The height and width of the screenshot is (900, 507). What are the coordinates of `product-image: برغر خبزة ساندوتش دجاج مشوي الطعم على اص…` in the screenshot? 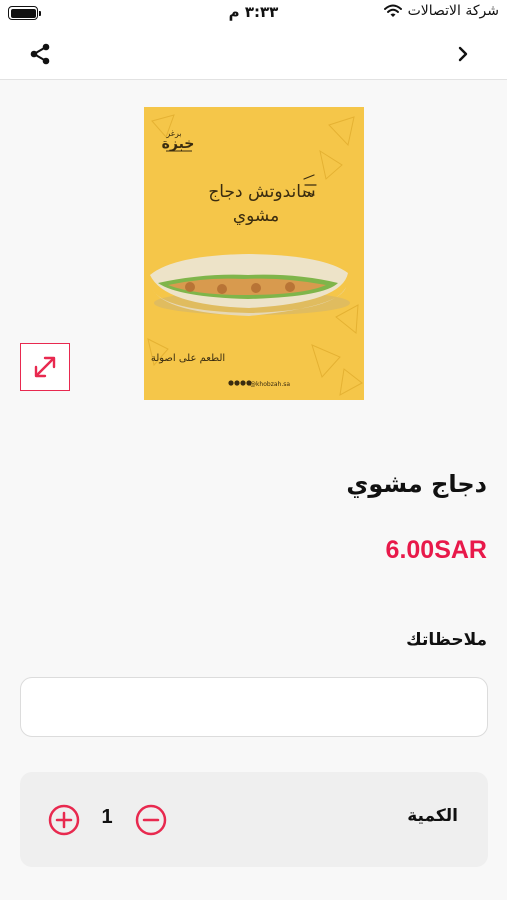 It's located at (254, 253).